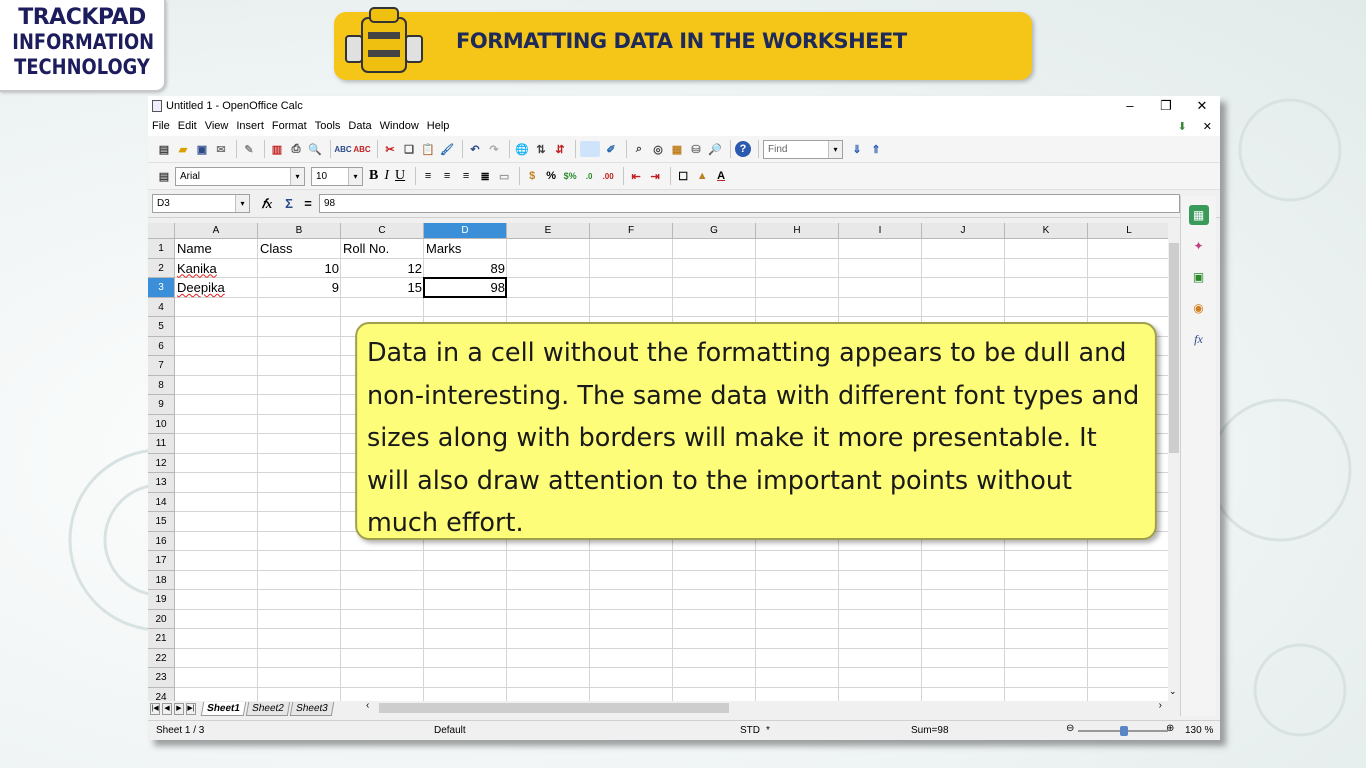  Describe the element at coordinates (1166, 106) in the screenshot. I see `maximize-button: ❐` at that location.